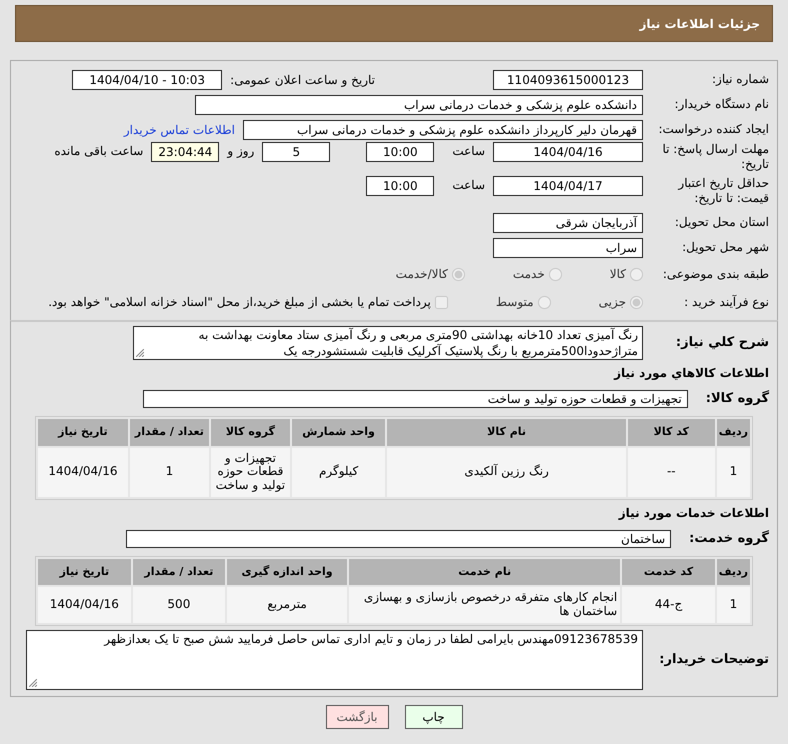 Image resolution: width=788 pixels, height=744 pixels. What do you see at coordinates (287, 572) in the screenshot?
I see `column-header: واحد اندازه گیری` at bounding box center [287, 572].